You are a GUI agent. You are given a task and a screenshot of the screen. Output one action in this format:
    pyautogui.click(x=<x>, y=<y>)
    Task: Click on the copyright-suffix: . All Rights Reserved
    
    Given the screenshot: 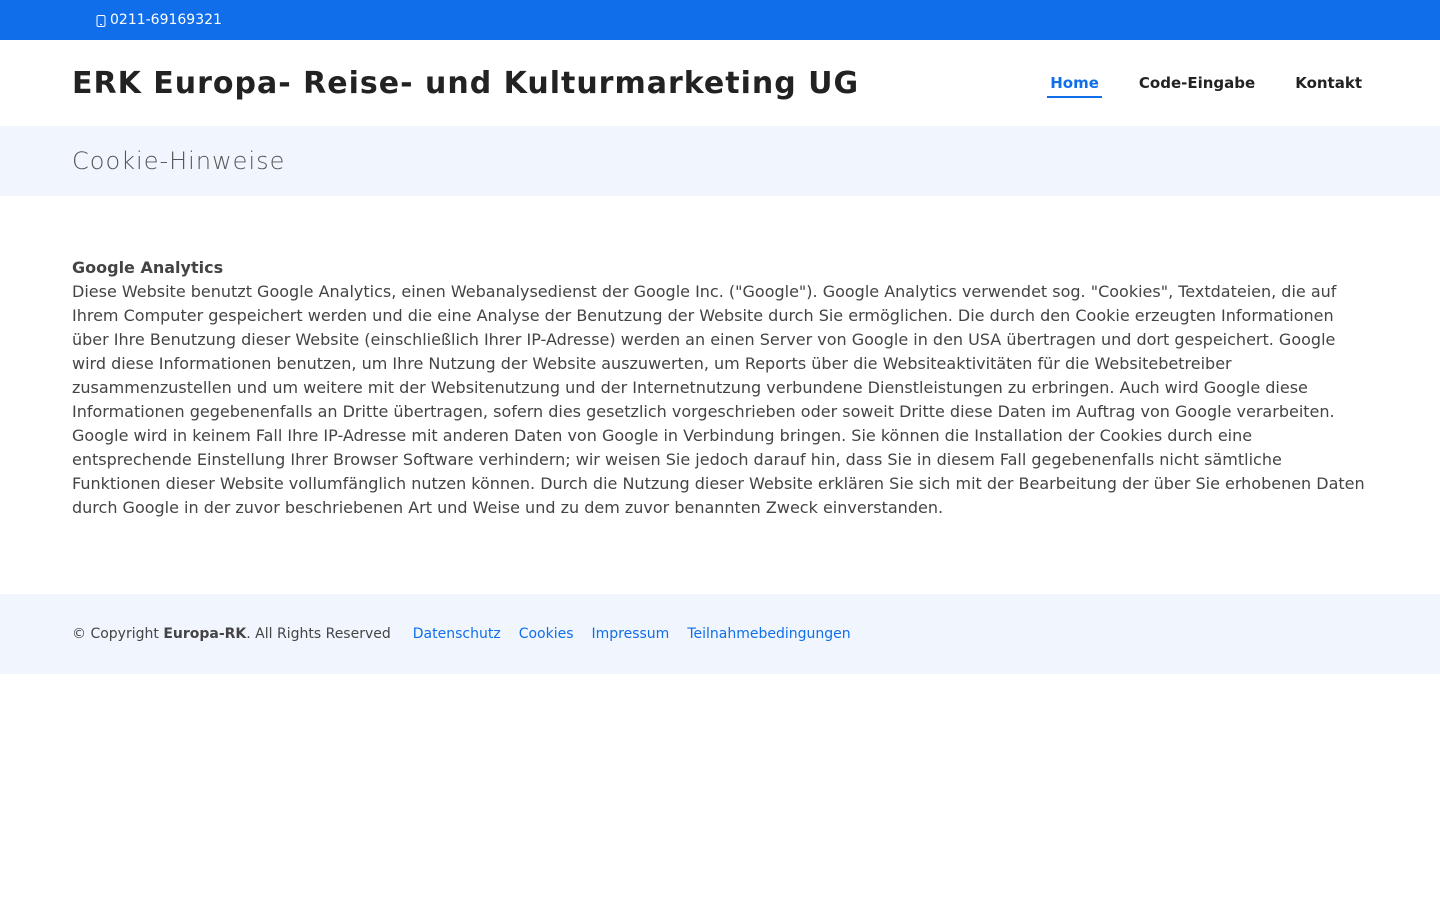 What is the action you would take?
    pyautogui.click(x=318, y=634)
    